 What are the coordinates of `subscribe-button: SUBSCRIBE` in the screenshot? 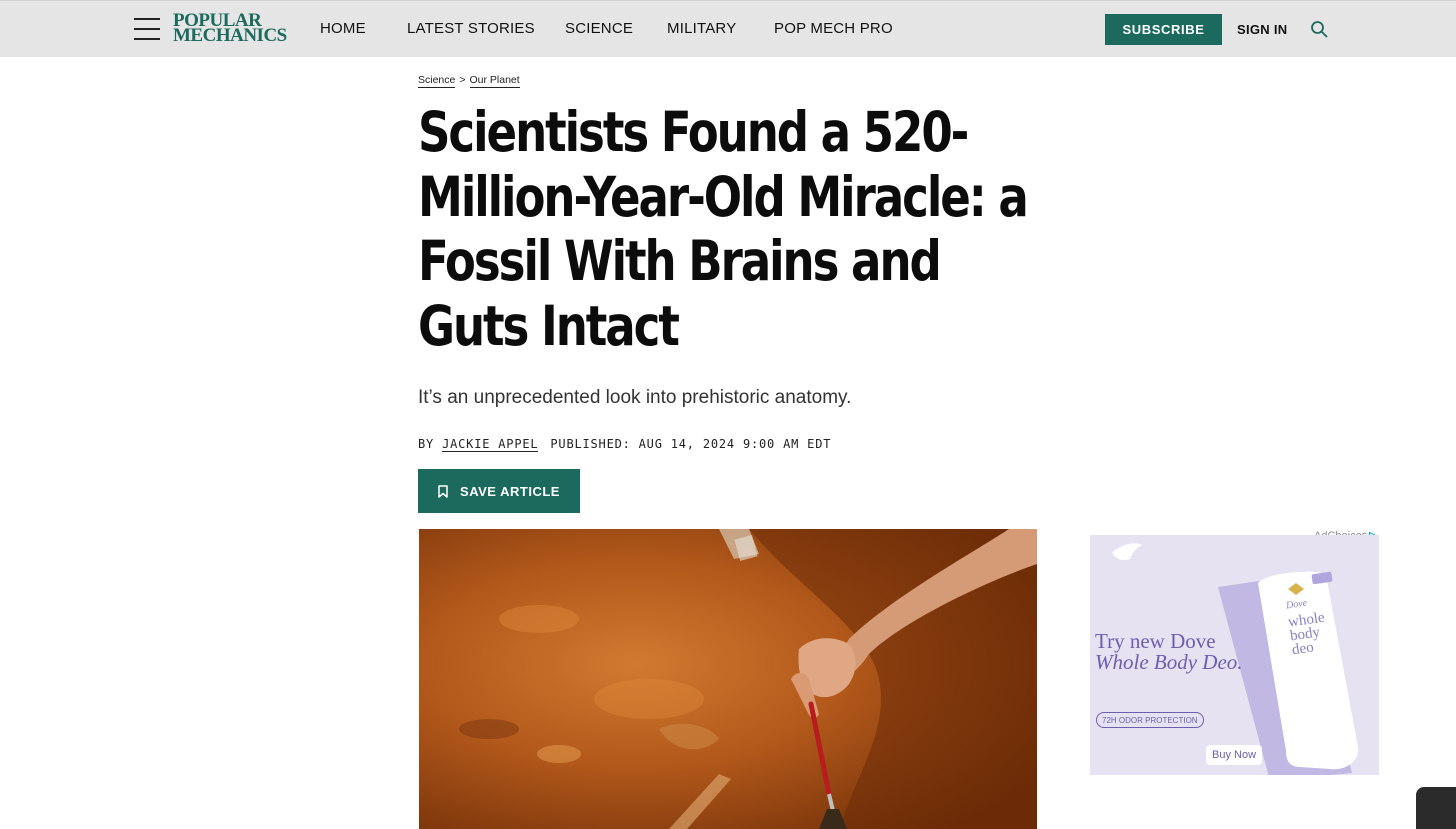 It's located at (1163, 29).